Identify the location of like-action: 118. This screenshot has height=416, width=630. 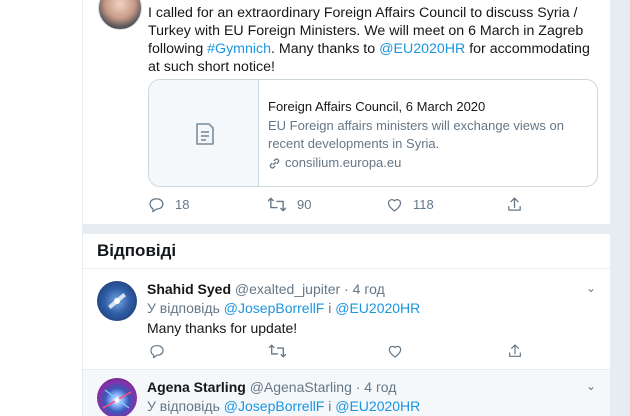
(410, 204).